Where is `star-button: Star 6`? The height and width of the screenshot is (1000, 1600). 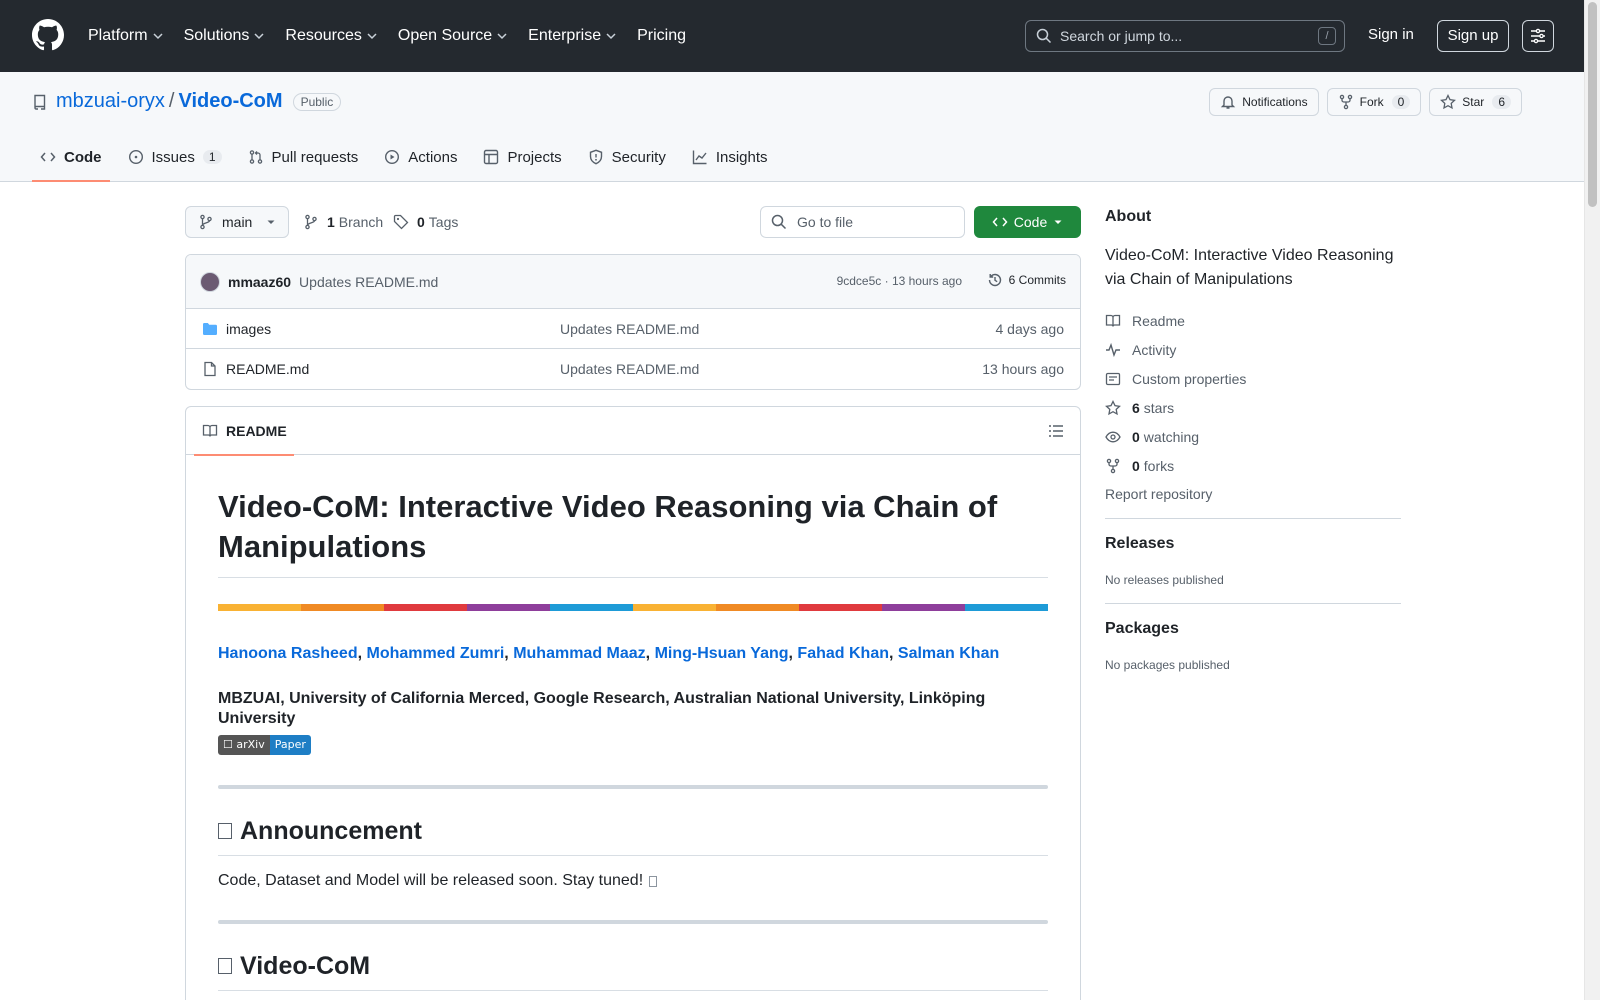 star-button: Star 6 is located at coordinates (1475, 102).